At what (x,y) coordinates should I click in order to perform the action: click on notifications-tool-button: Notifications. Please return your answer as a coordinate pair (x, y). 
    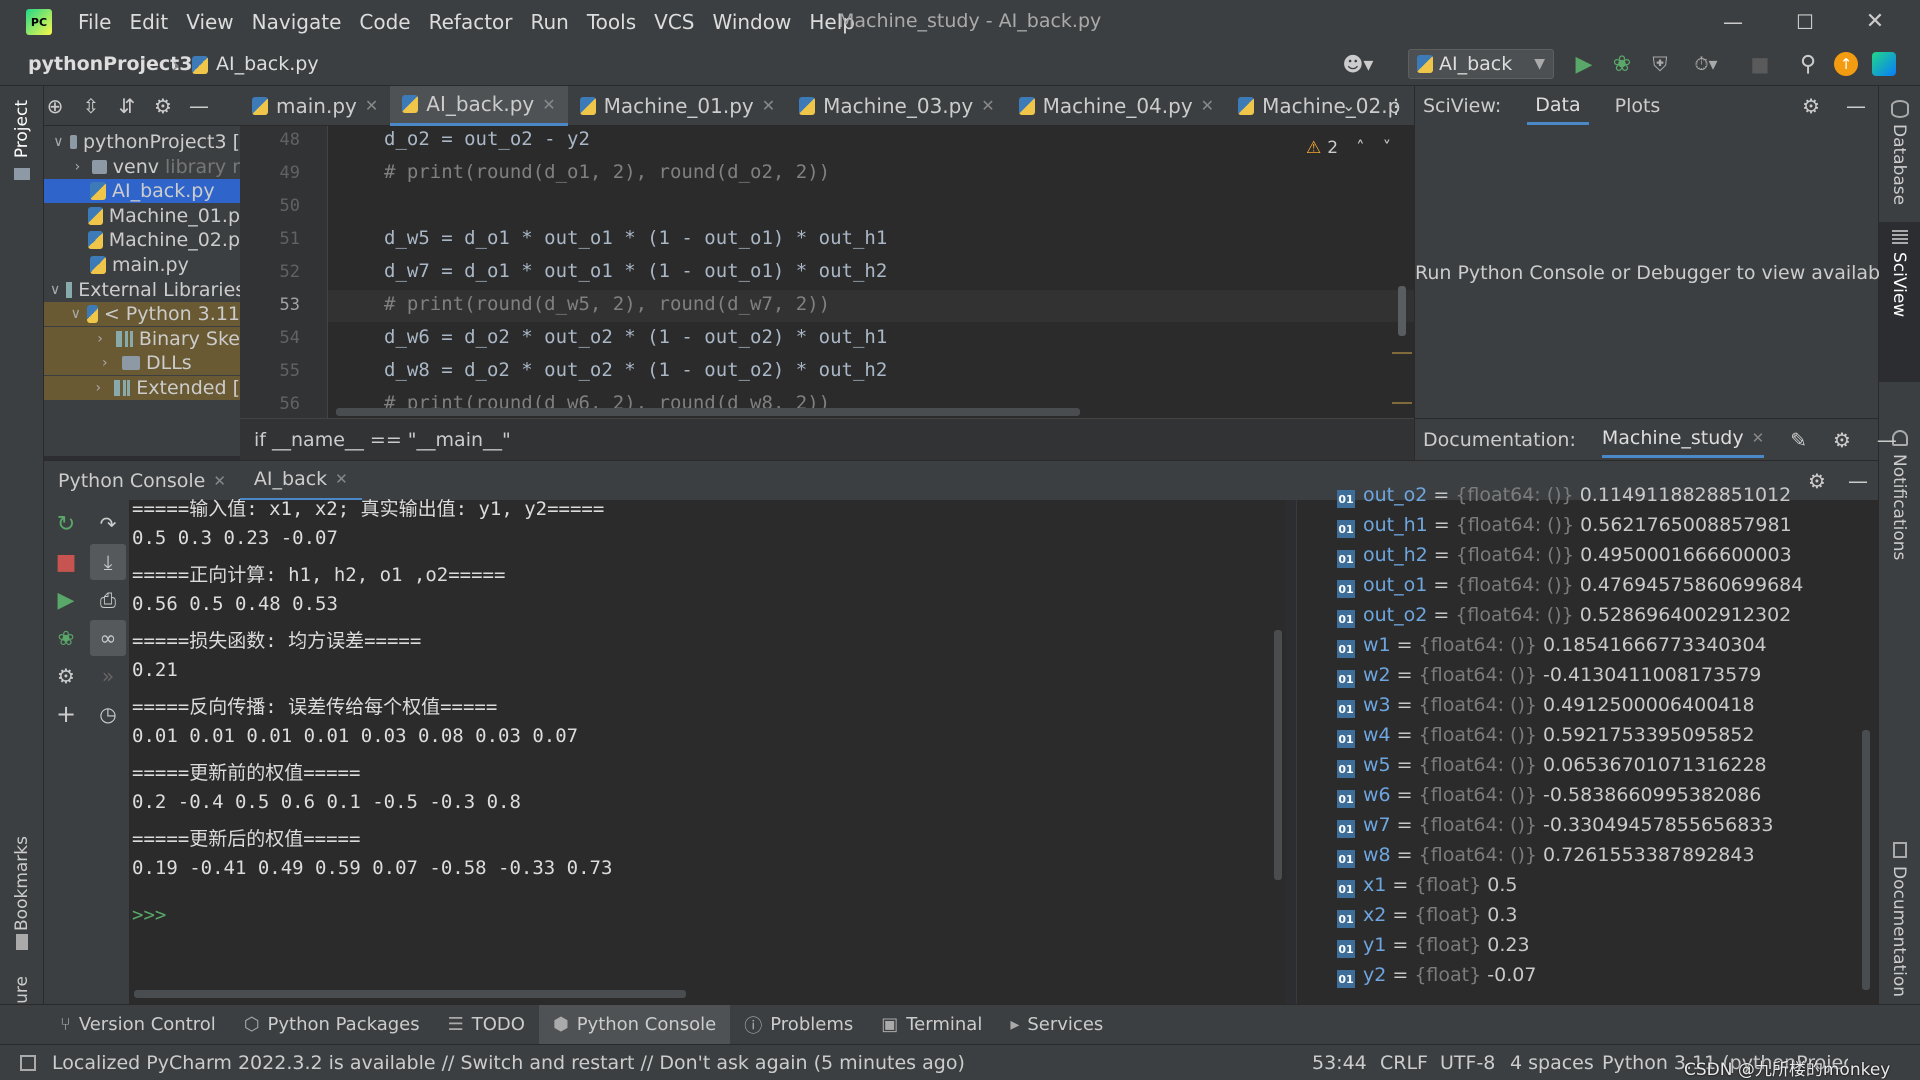
    Looking at the image, I should click on (1899, 507).